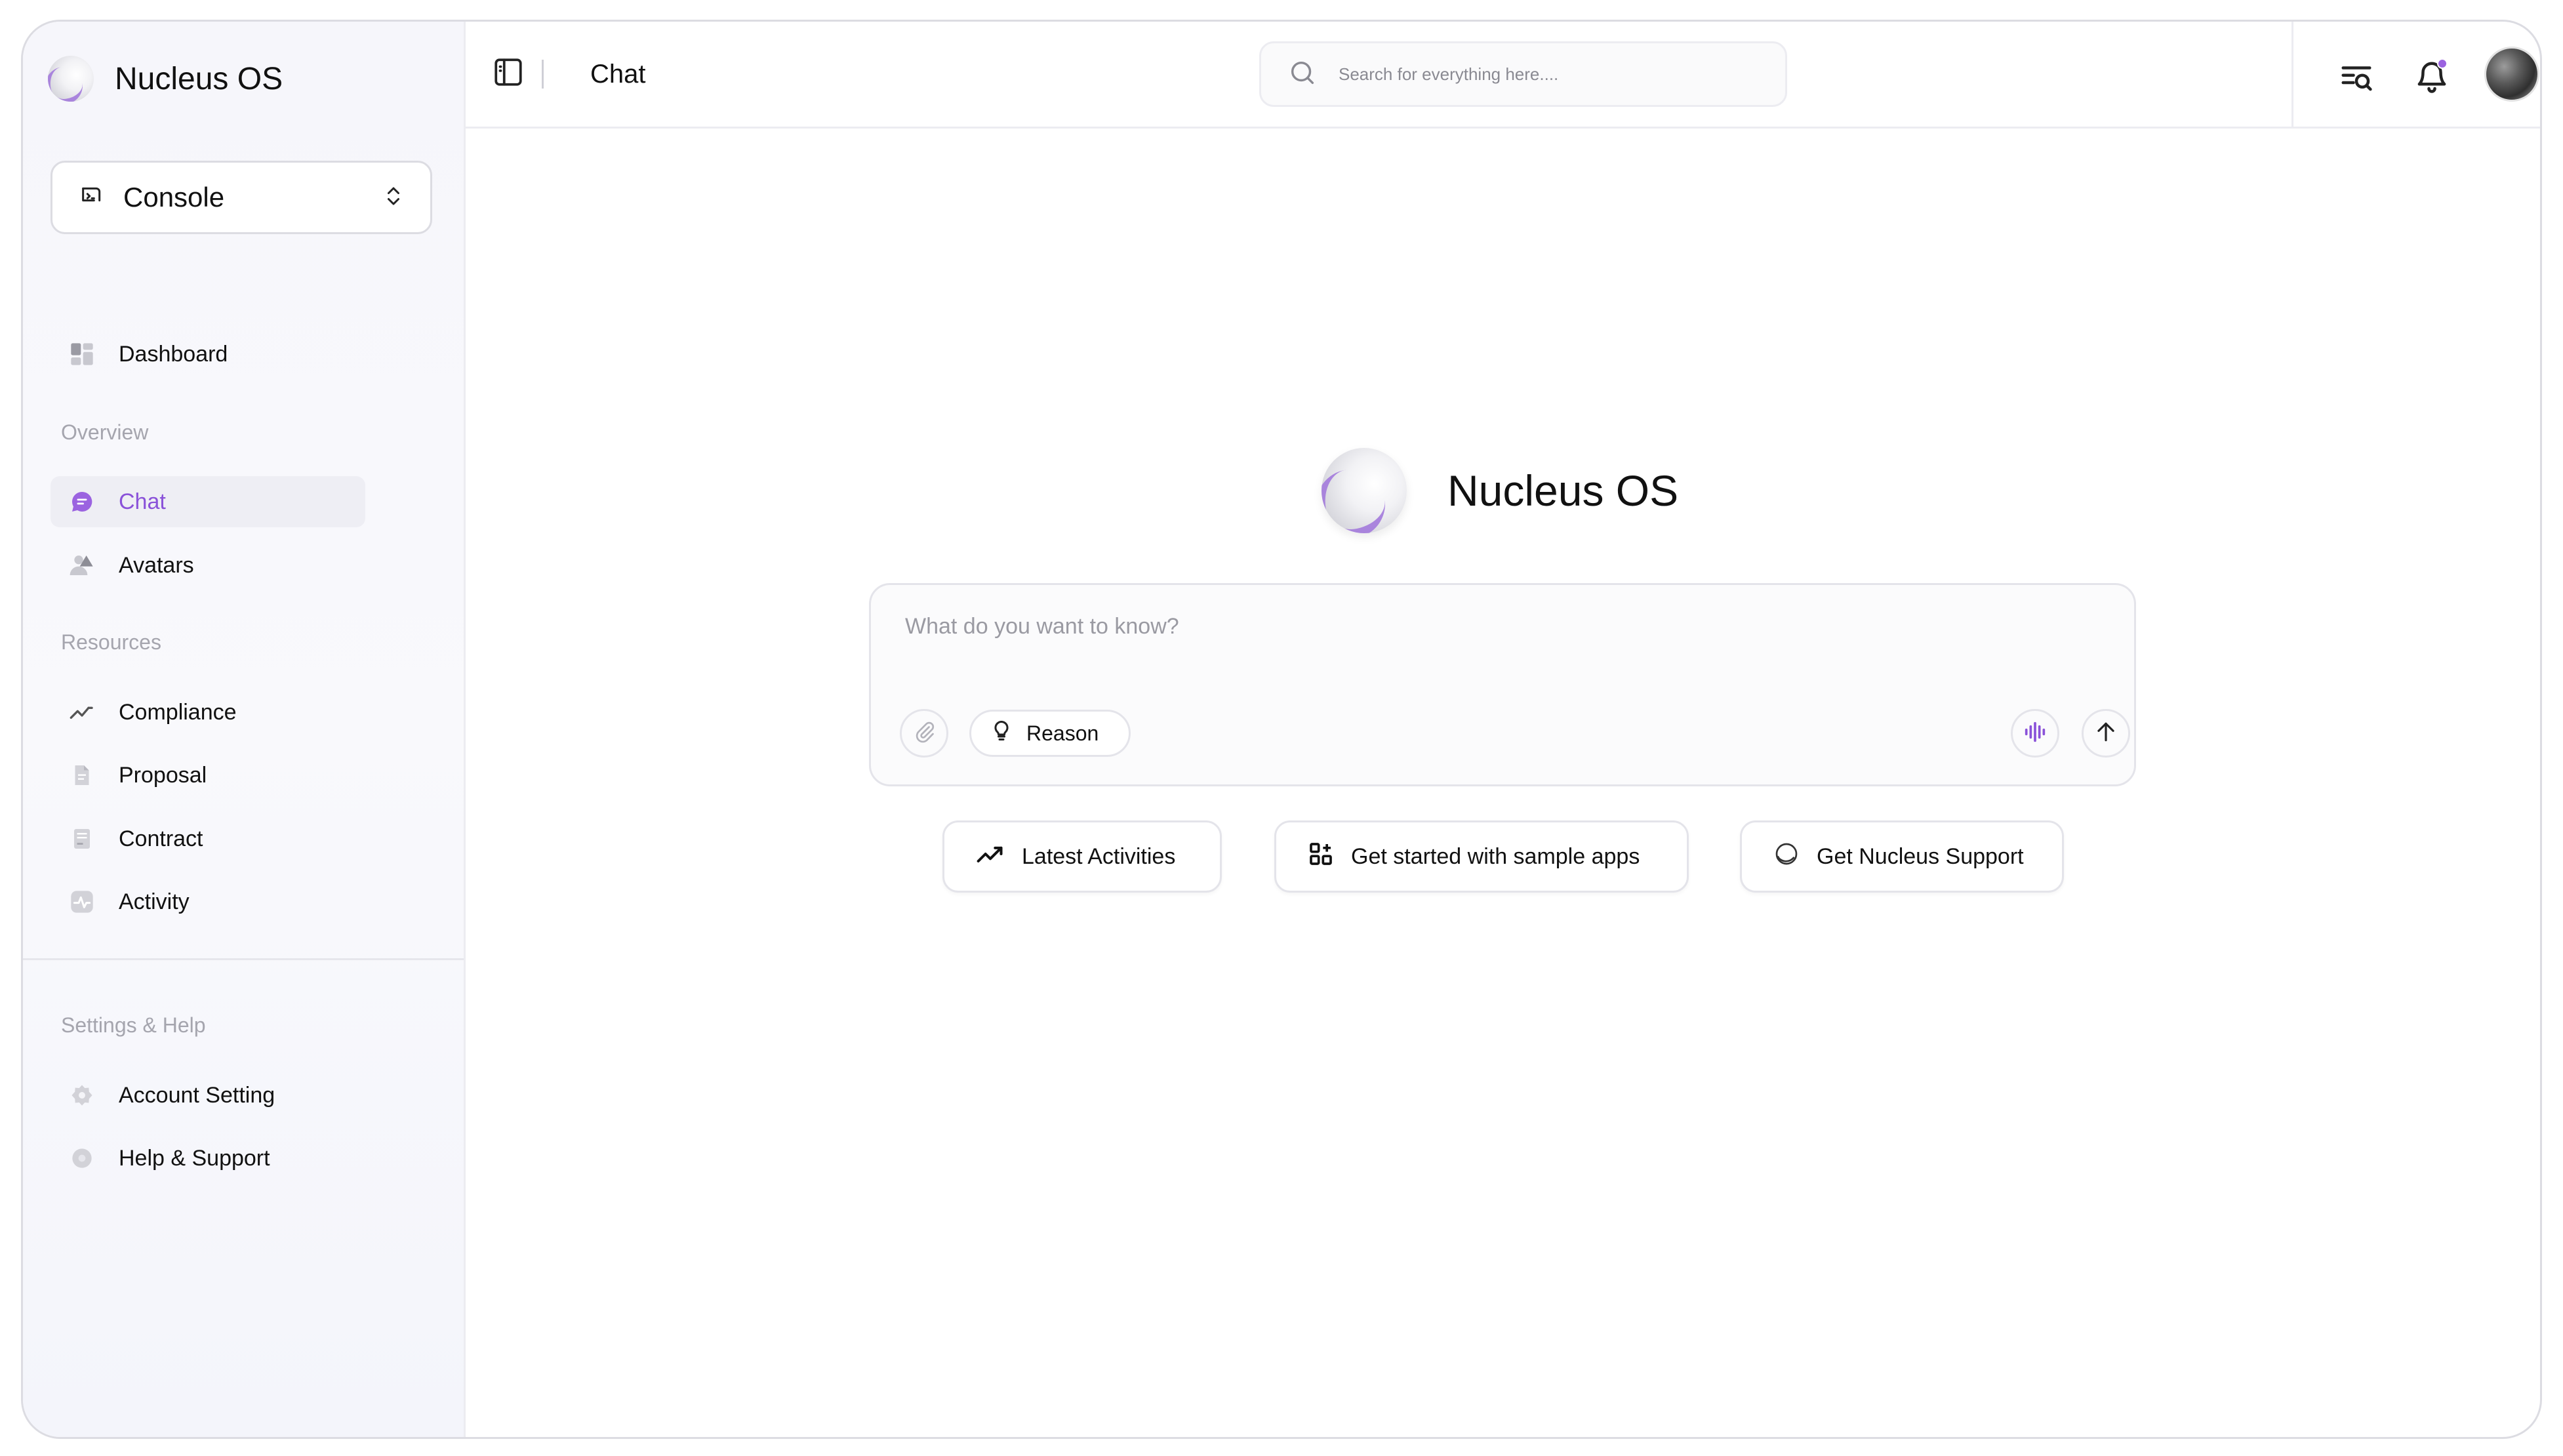 The image size is (2563, 1456). I want to click on nucleus-icon, so click(1786, 857).